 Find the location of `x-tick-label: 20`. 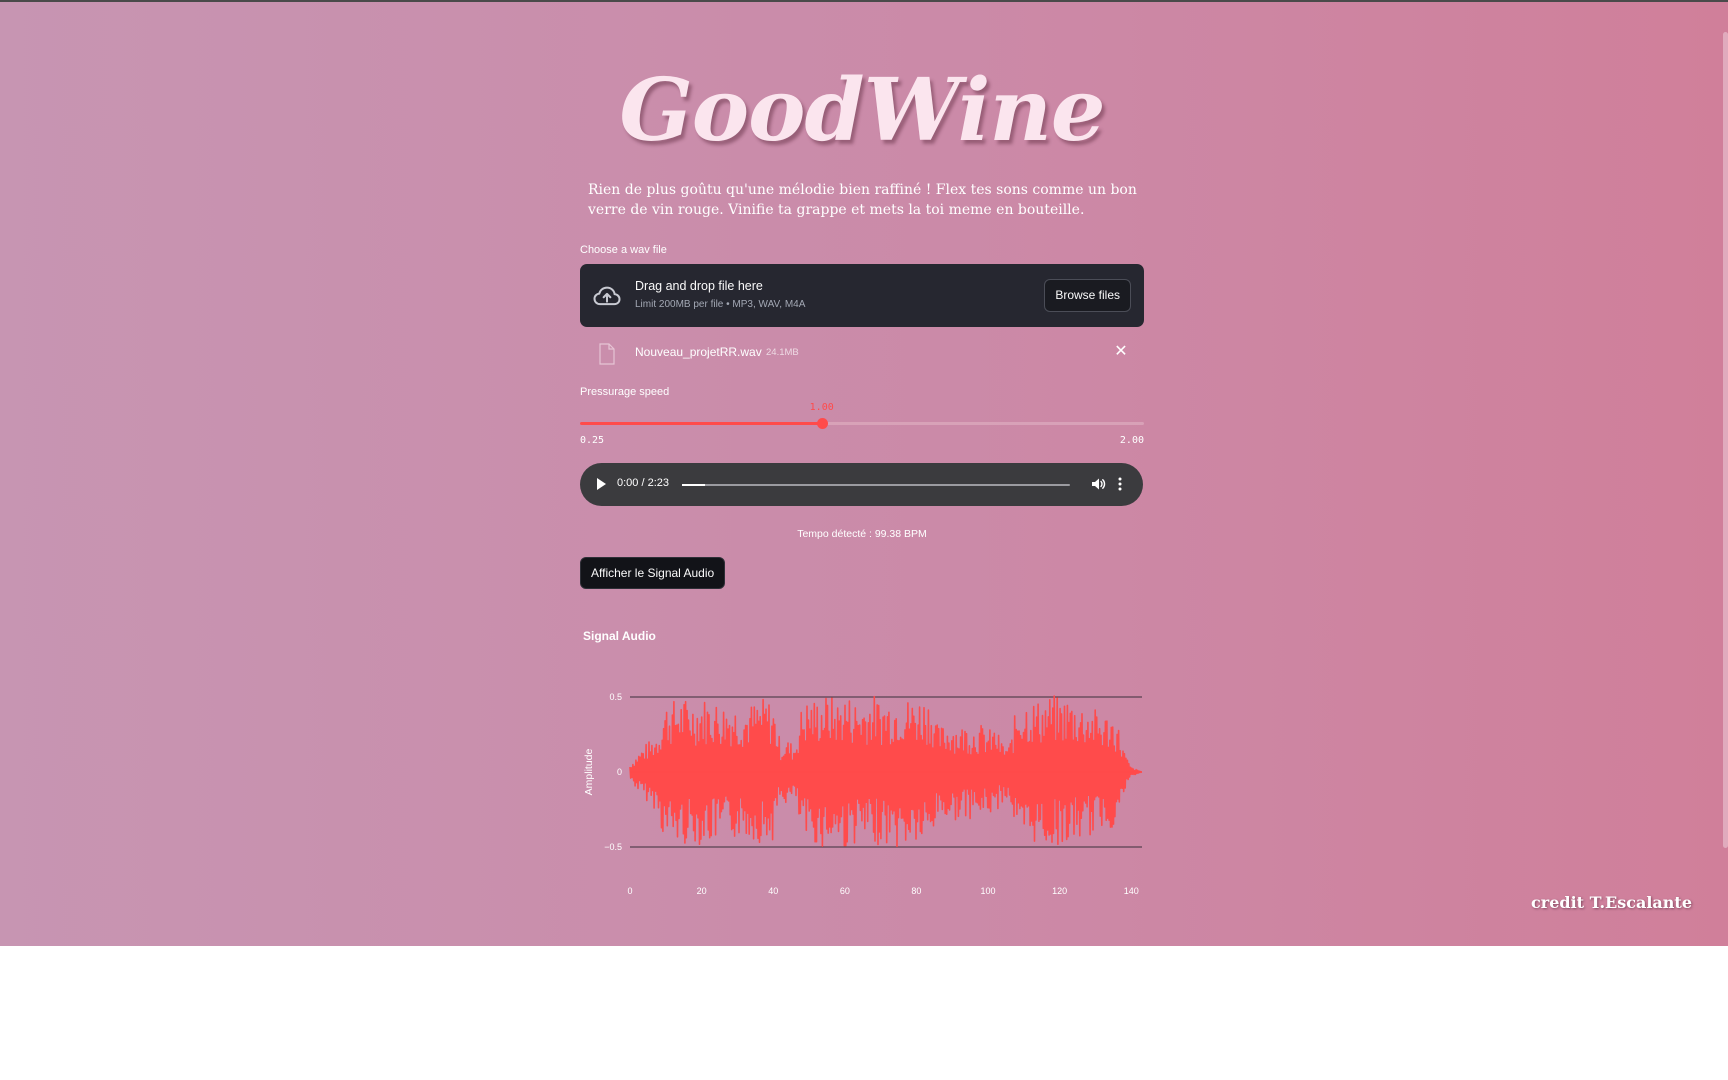

x-tick-label: 20 is located at coordinates (702, 891).